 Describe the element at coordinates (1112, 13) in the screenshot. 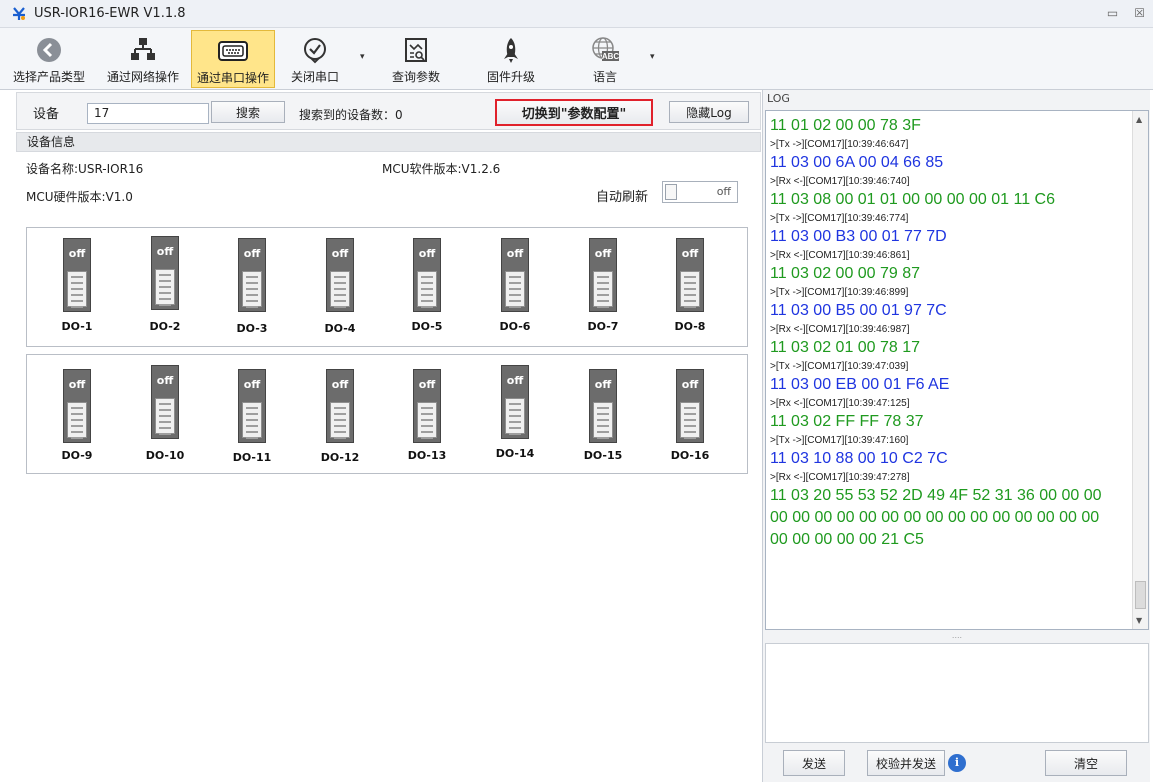

I see `minimize-button: ▭` at that location.